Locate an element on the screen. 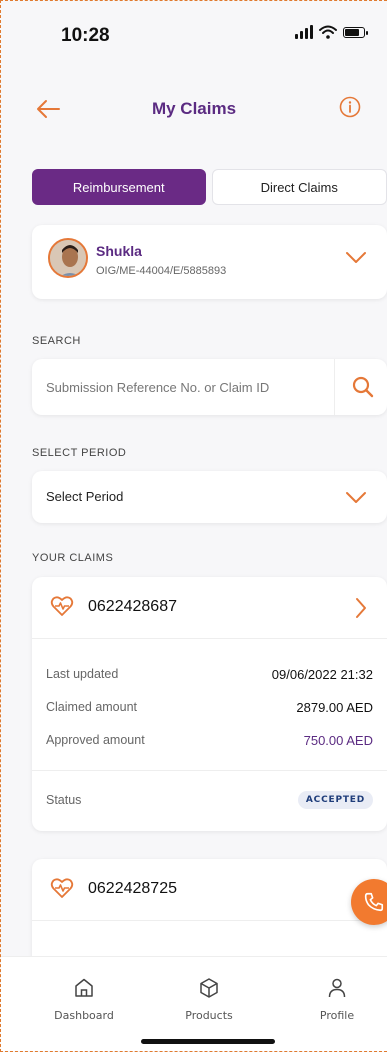  search-section-label: SEARCH is located at coordinates (56, 341).